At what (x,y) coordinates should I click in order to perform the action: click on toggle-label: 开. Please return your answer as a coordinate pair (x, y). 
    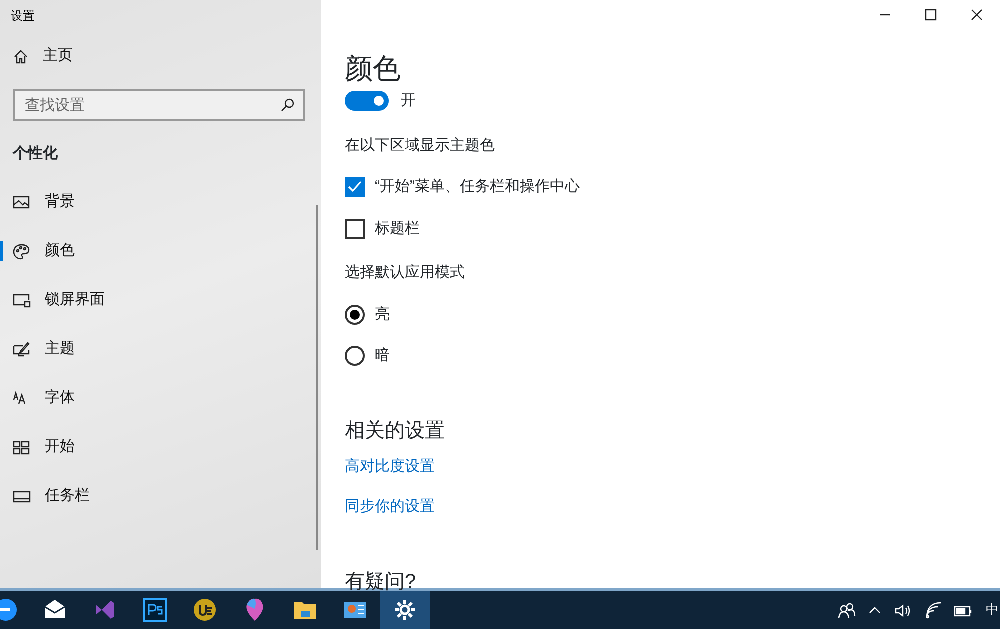
    Looking at the image, I should click on (408, 101).